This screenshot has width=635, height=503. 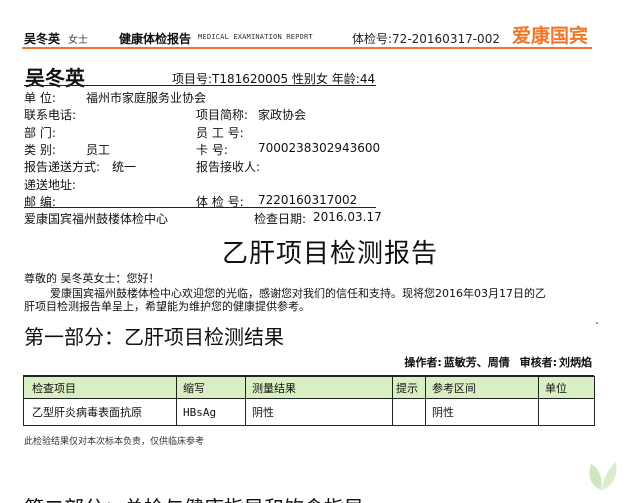 I want to click on patient-name: 吴冬英, so click(x=55, y=78).